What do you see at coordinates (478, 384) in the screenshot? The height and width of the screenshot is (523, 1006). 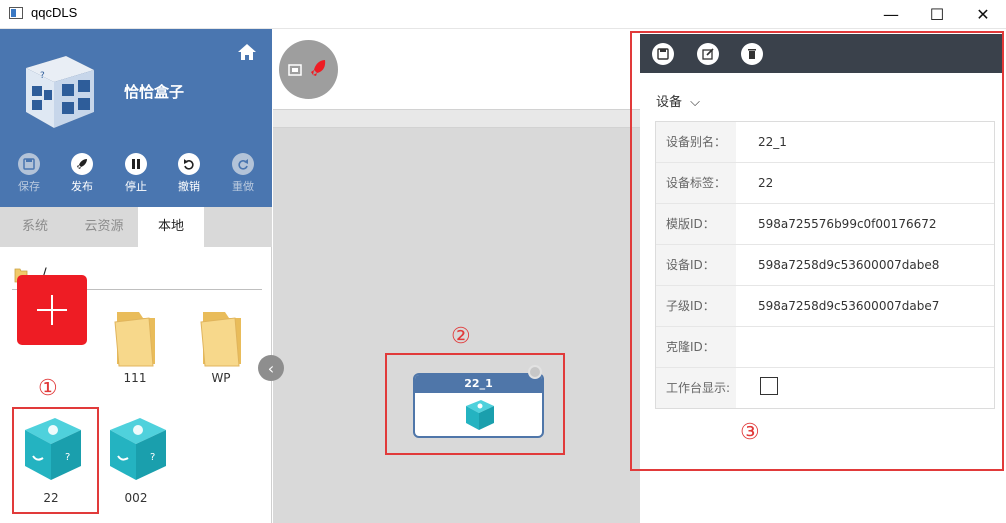 I see `device-node-title: 22_1` at bounding box center [478, 384].